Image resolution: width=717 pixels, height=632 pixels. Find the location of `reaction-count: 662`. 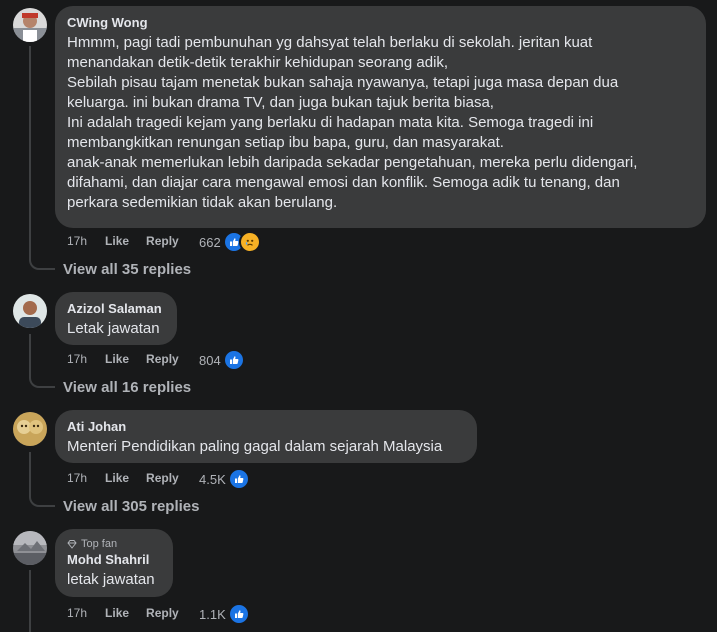

reaction-count: 662 is located at coordinates (230, 242).